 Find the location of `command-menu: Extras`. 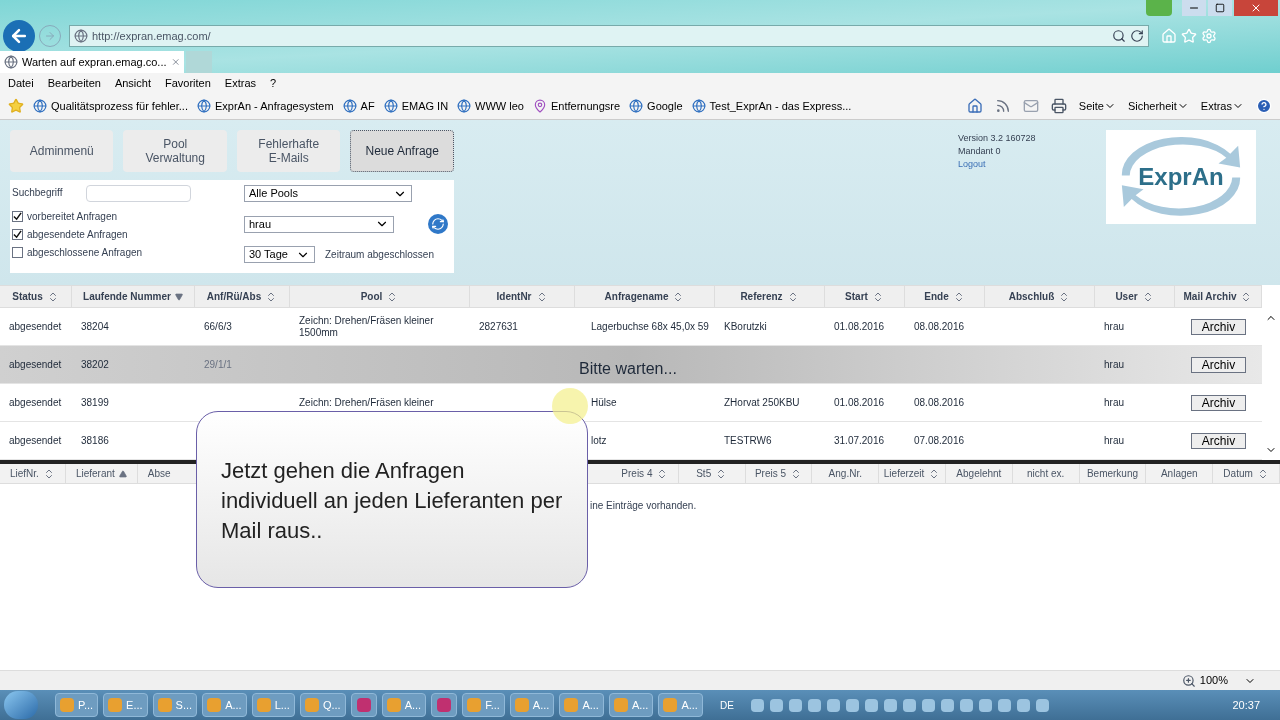

command-menu: Extras is located at coordinates (1222, 106).